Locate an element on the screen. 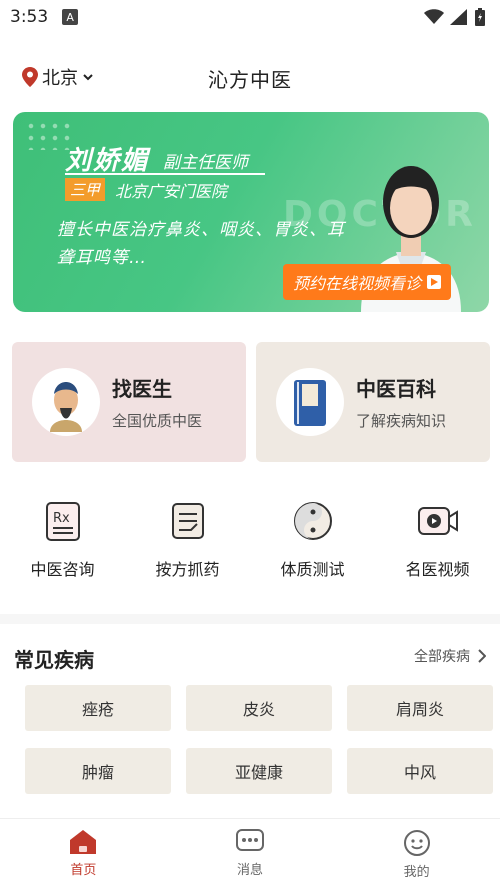 Image resolution: width=500 pixels, height=888 pixels. banner-divider is located at coordinates (165, 174).